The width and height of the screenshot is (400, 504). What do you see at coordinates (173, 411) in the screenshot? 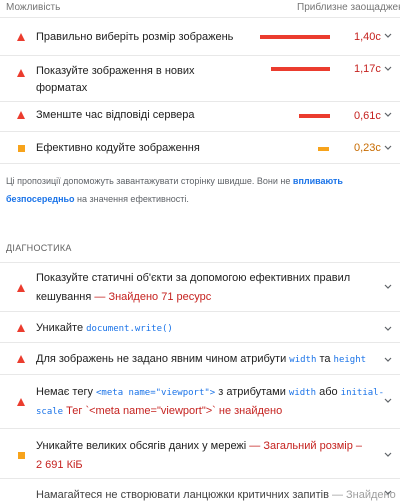
I see `diagnostic-detail: Тег `<meta name="viewport">` не знайдено` at bounding box center [173, 411].